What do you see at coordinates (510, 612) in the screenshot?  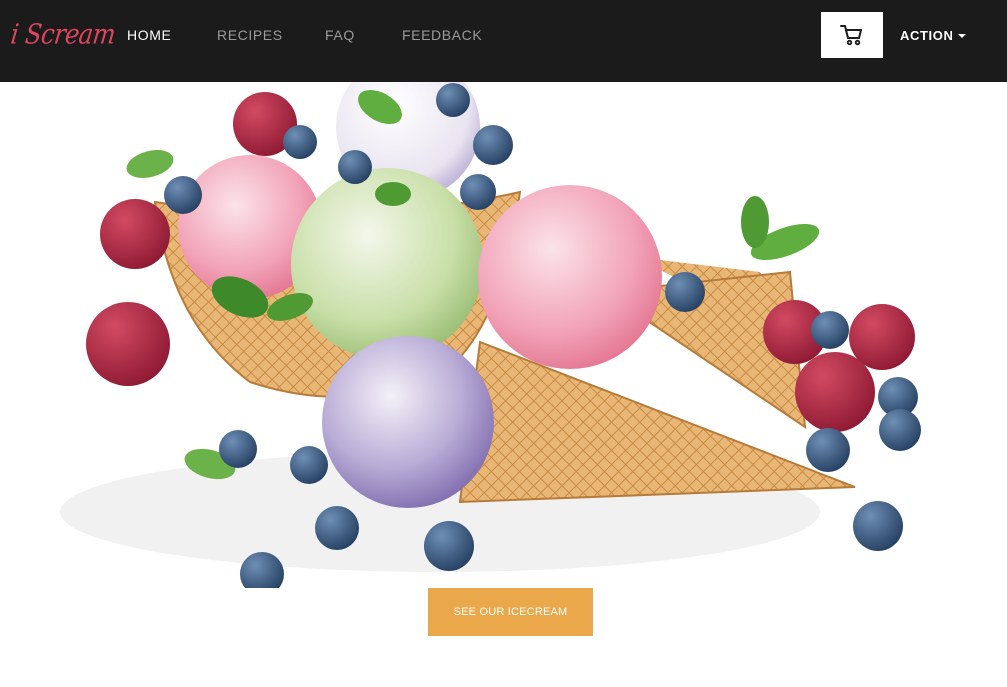 I see `see-icecream-button: SEE OUR ICECREAM` at bounding box center [510, 612].